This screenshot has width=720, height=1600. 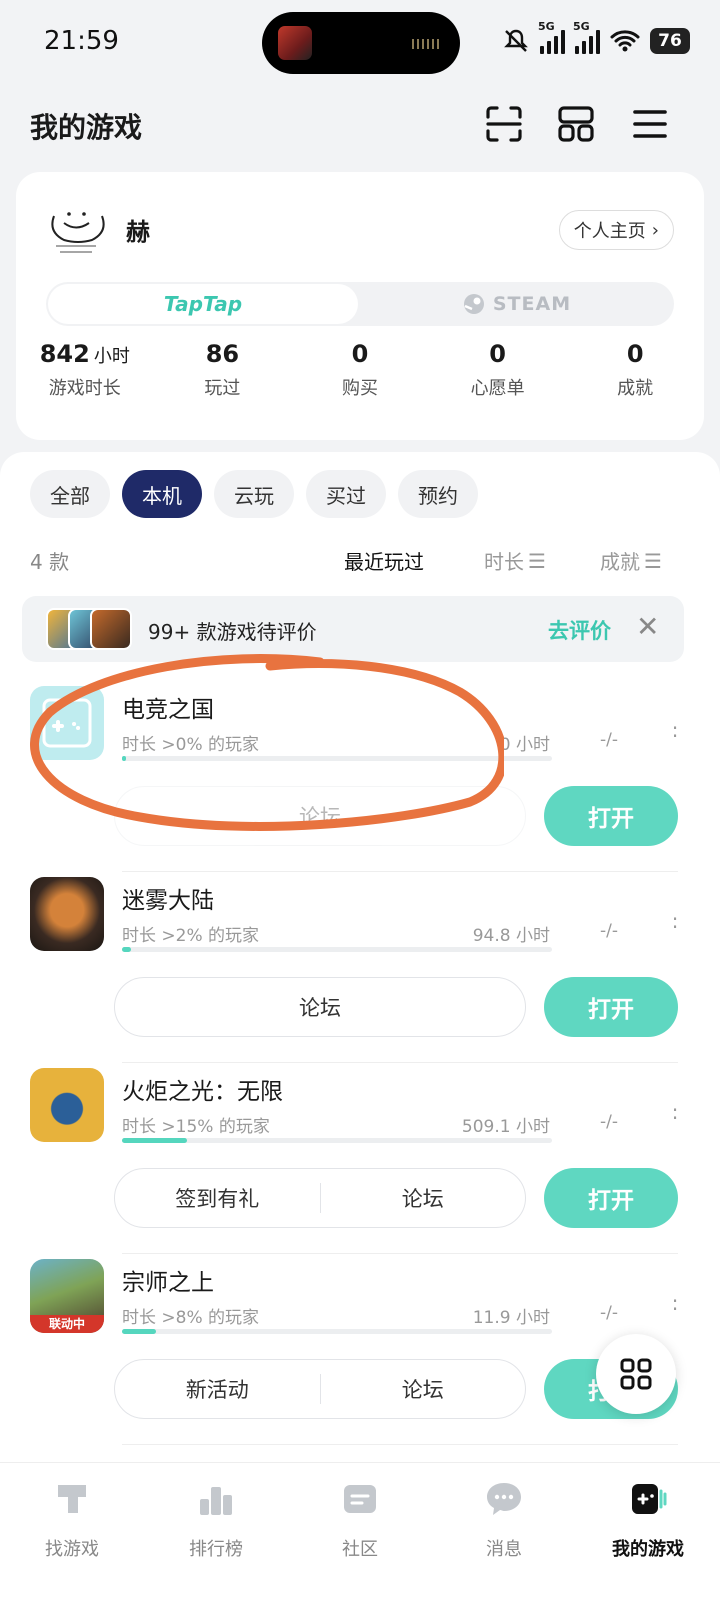 What do you see at coordinates (216, 1531) in the screenshot?
I see `nav-ranking: 排行榜` at bounding box center [216, 1531].